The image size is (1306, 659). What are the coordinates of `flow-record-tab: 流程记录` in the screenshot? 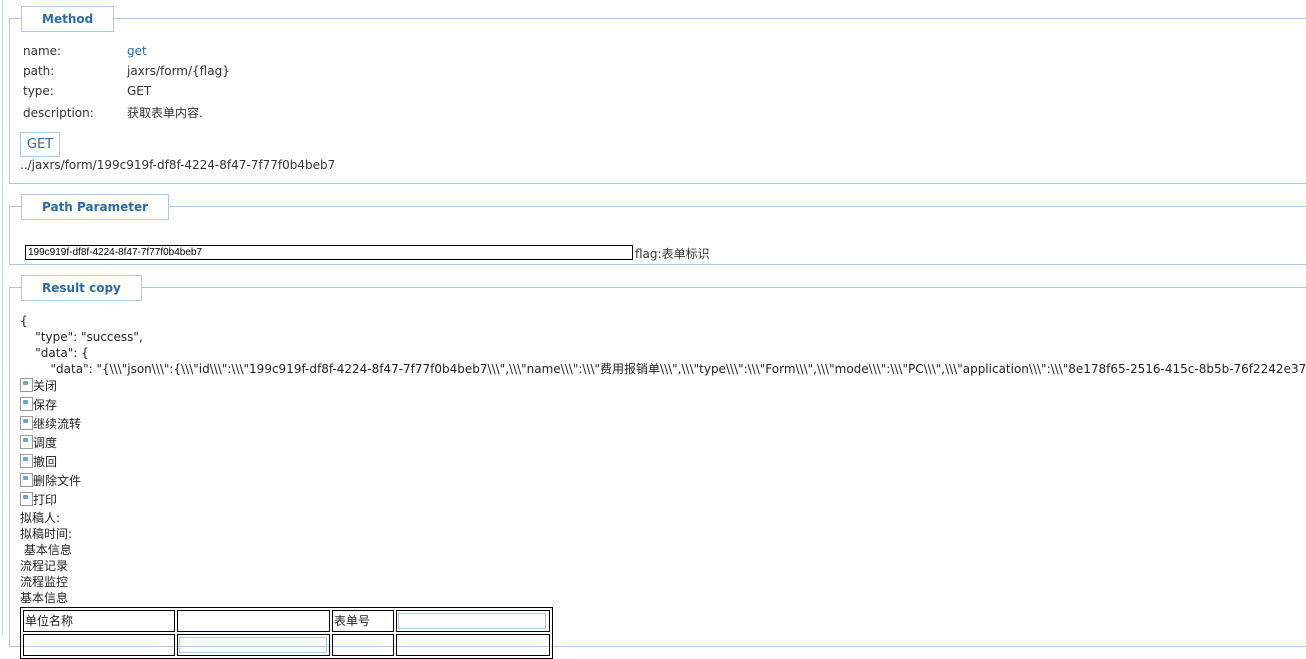 It's located at (663, 566).